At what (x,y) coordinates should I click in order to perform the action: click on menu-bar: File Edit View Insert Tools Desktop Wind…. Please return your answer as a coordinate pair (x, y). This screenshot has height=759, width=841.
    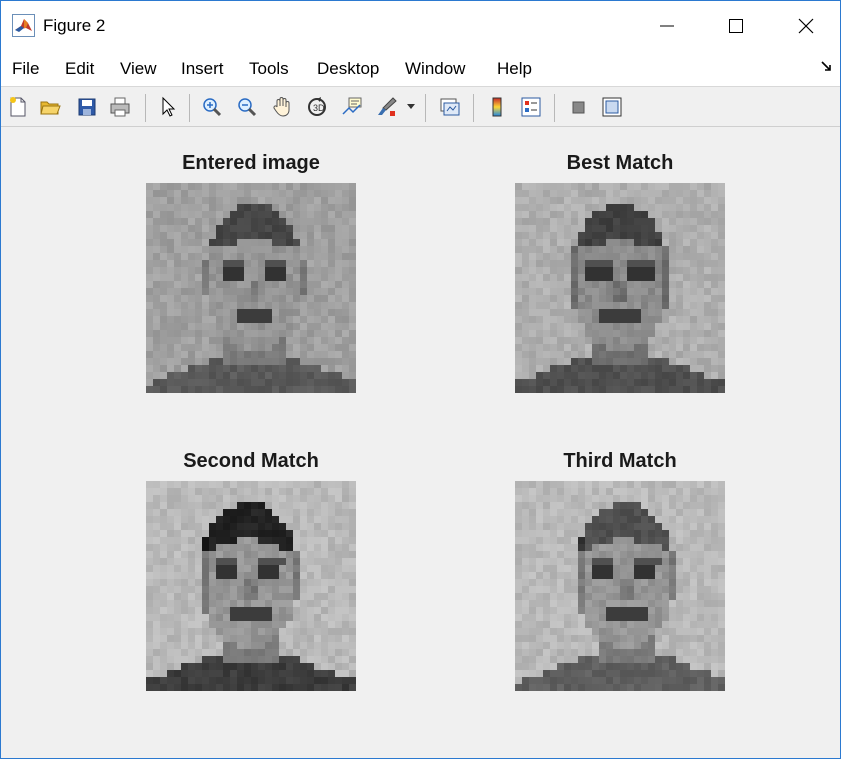
    Looking at the image, I should click on (420, 68).